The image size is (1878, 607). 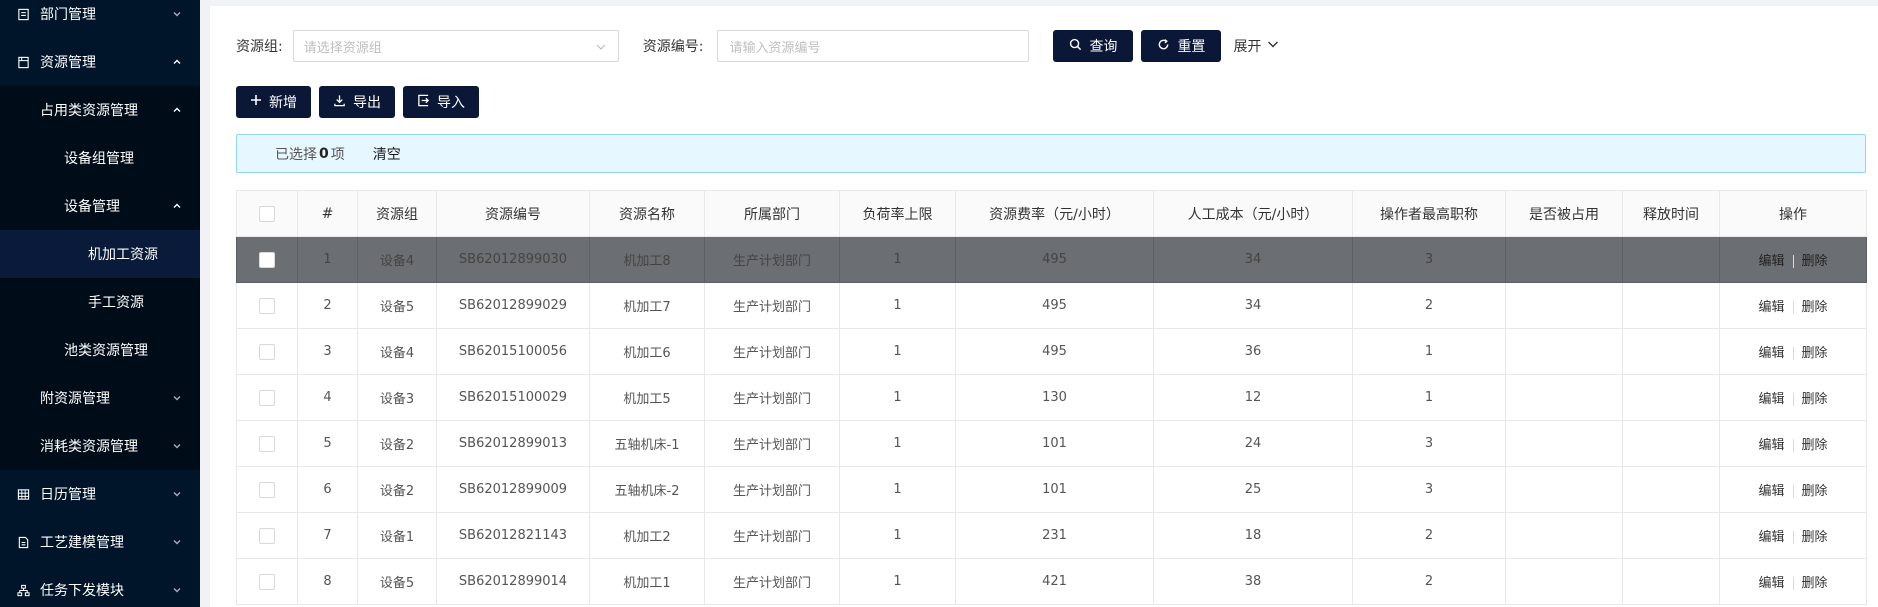 I want to click on table-row: 3 设备4 SB62015100056 机加工6 生产计划部门 1 495 36 1 编辑 删除, so click(x=1051, y=351).